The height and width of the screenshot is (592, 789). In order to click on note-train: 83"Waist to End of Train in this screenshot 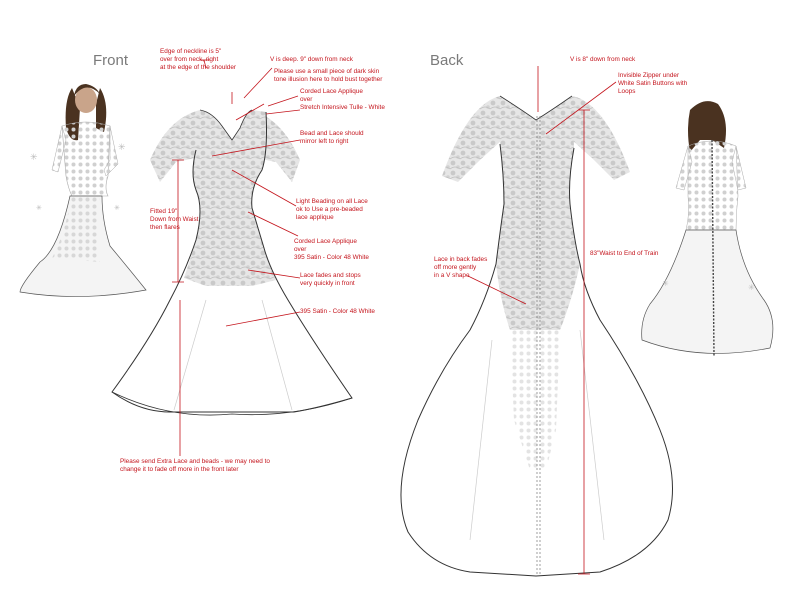, I will do `click(624, 253)`.